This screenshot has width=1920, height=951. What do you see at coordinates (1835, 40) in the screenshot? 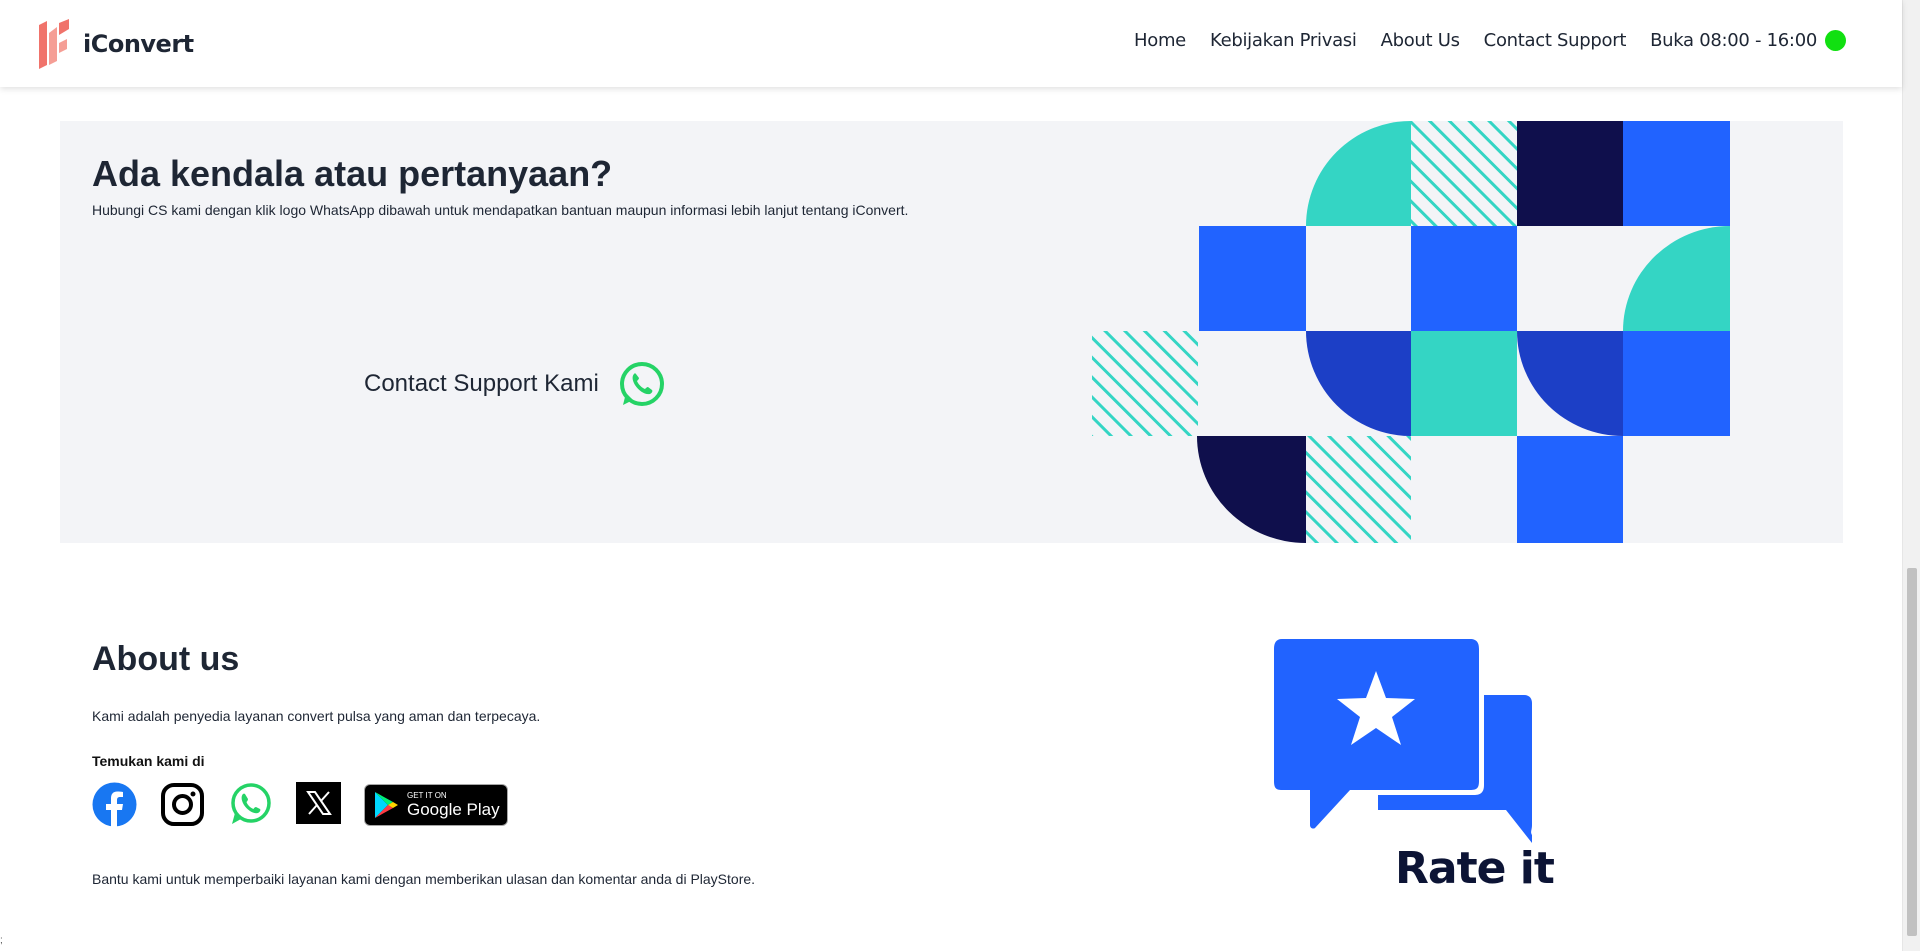
I see `open-status-dot` at bounding box center [1835, 40].